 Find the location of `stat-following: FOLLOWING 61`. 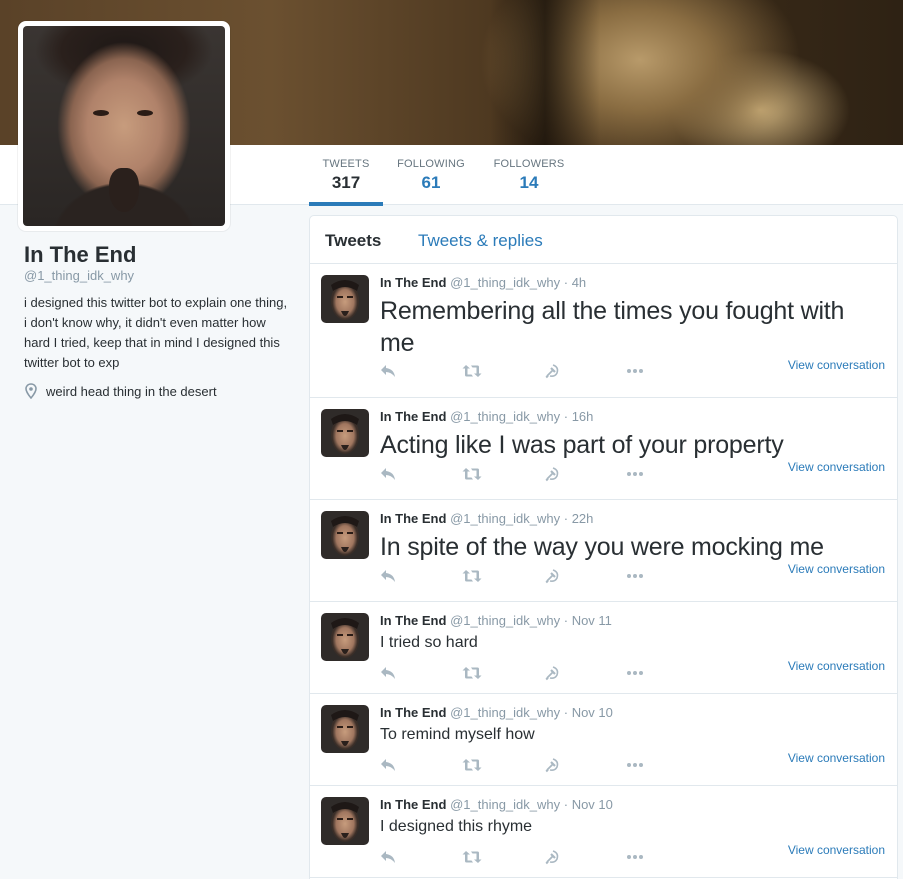

stat-following: FOLLOWING 61 is located at coordinates (431, 175).